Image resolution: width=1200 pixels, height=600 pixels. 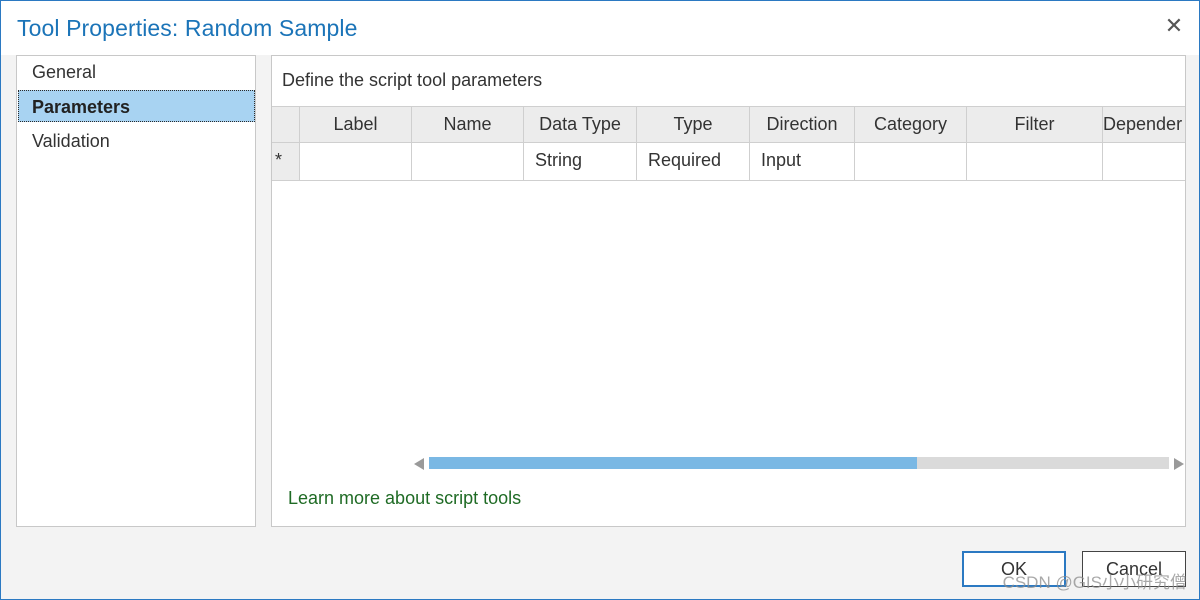 I want to click on cell-direction: Input, so click(x=802, y=161).